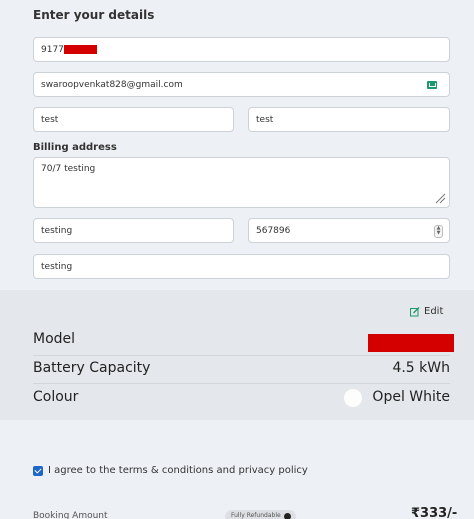 The height and width of the screenshot is (519, 474). Describe the element at coordinates (438, 231) in the screenshot. I see `number-stepper-icon: ▲ ▼` at that location.